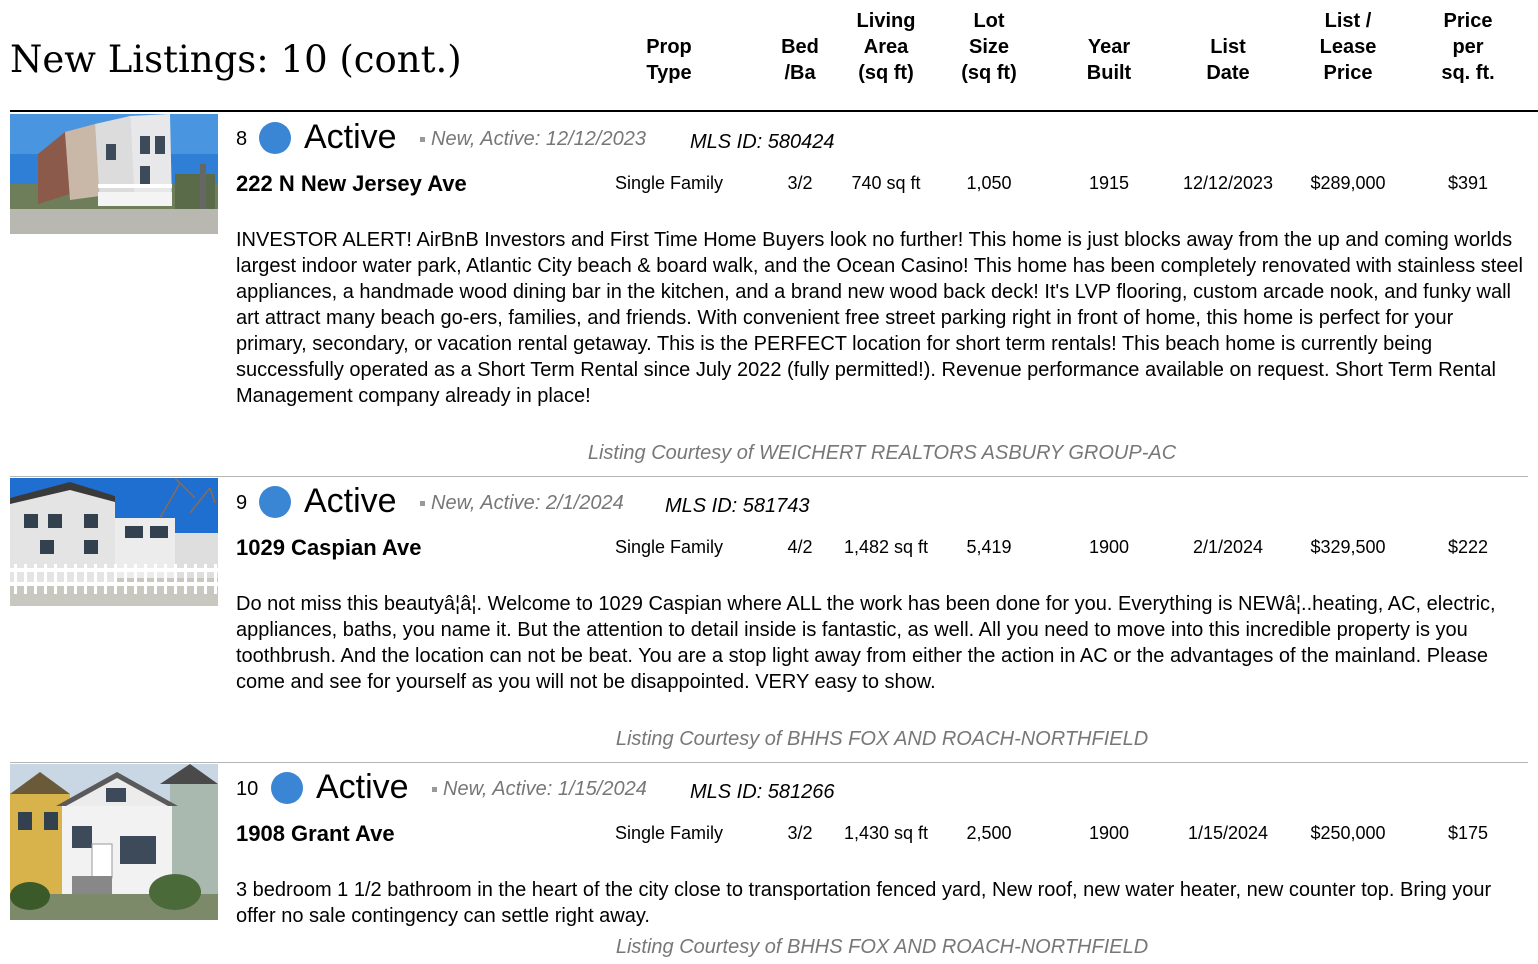 The width and height of the screenshot is (1538, 964). Describe the element at coordinates (351, 184) in the screenshot. I see `listing-address: 222 N New Jersey Ave` at that location.